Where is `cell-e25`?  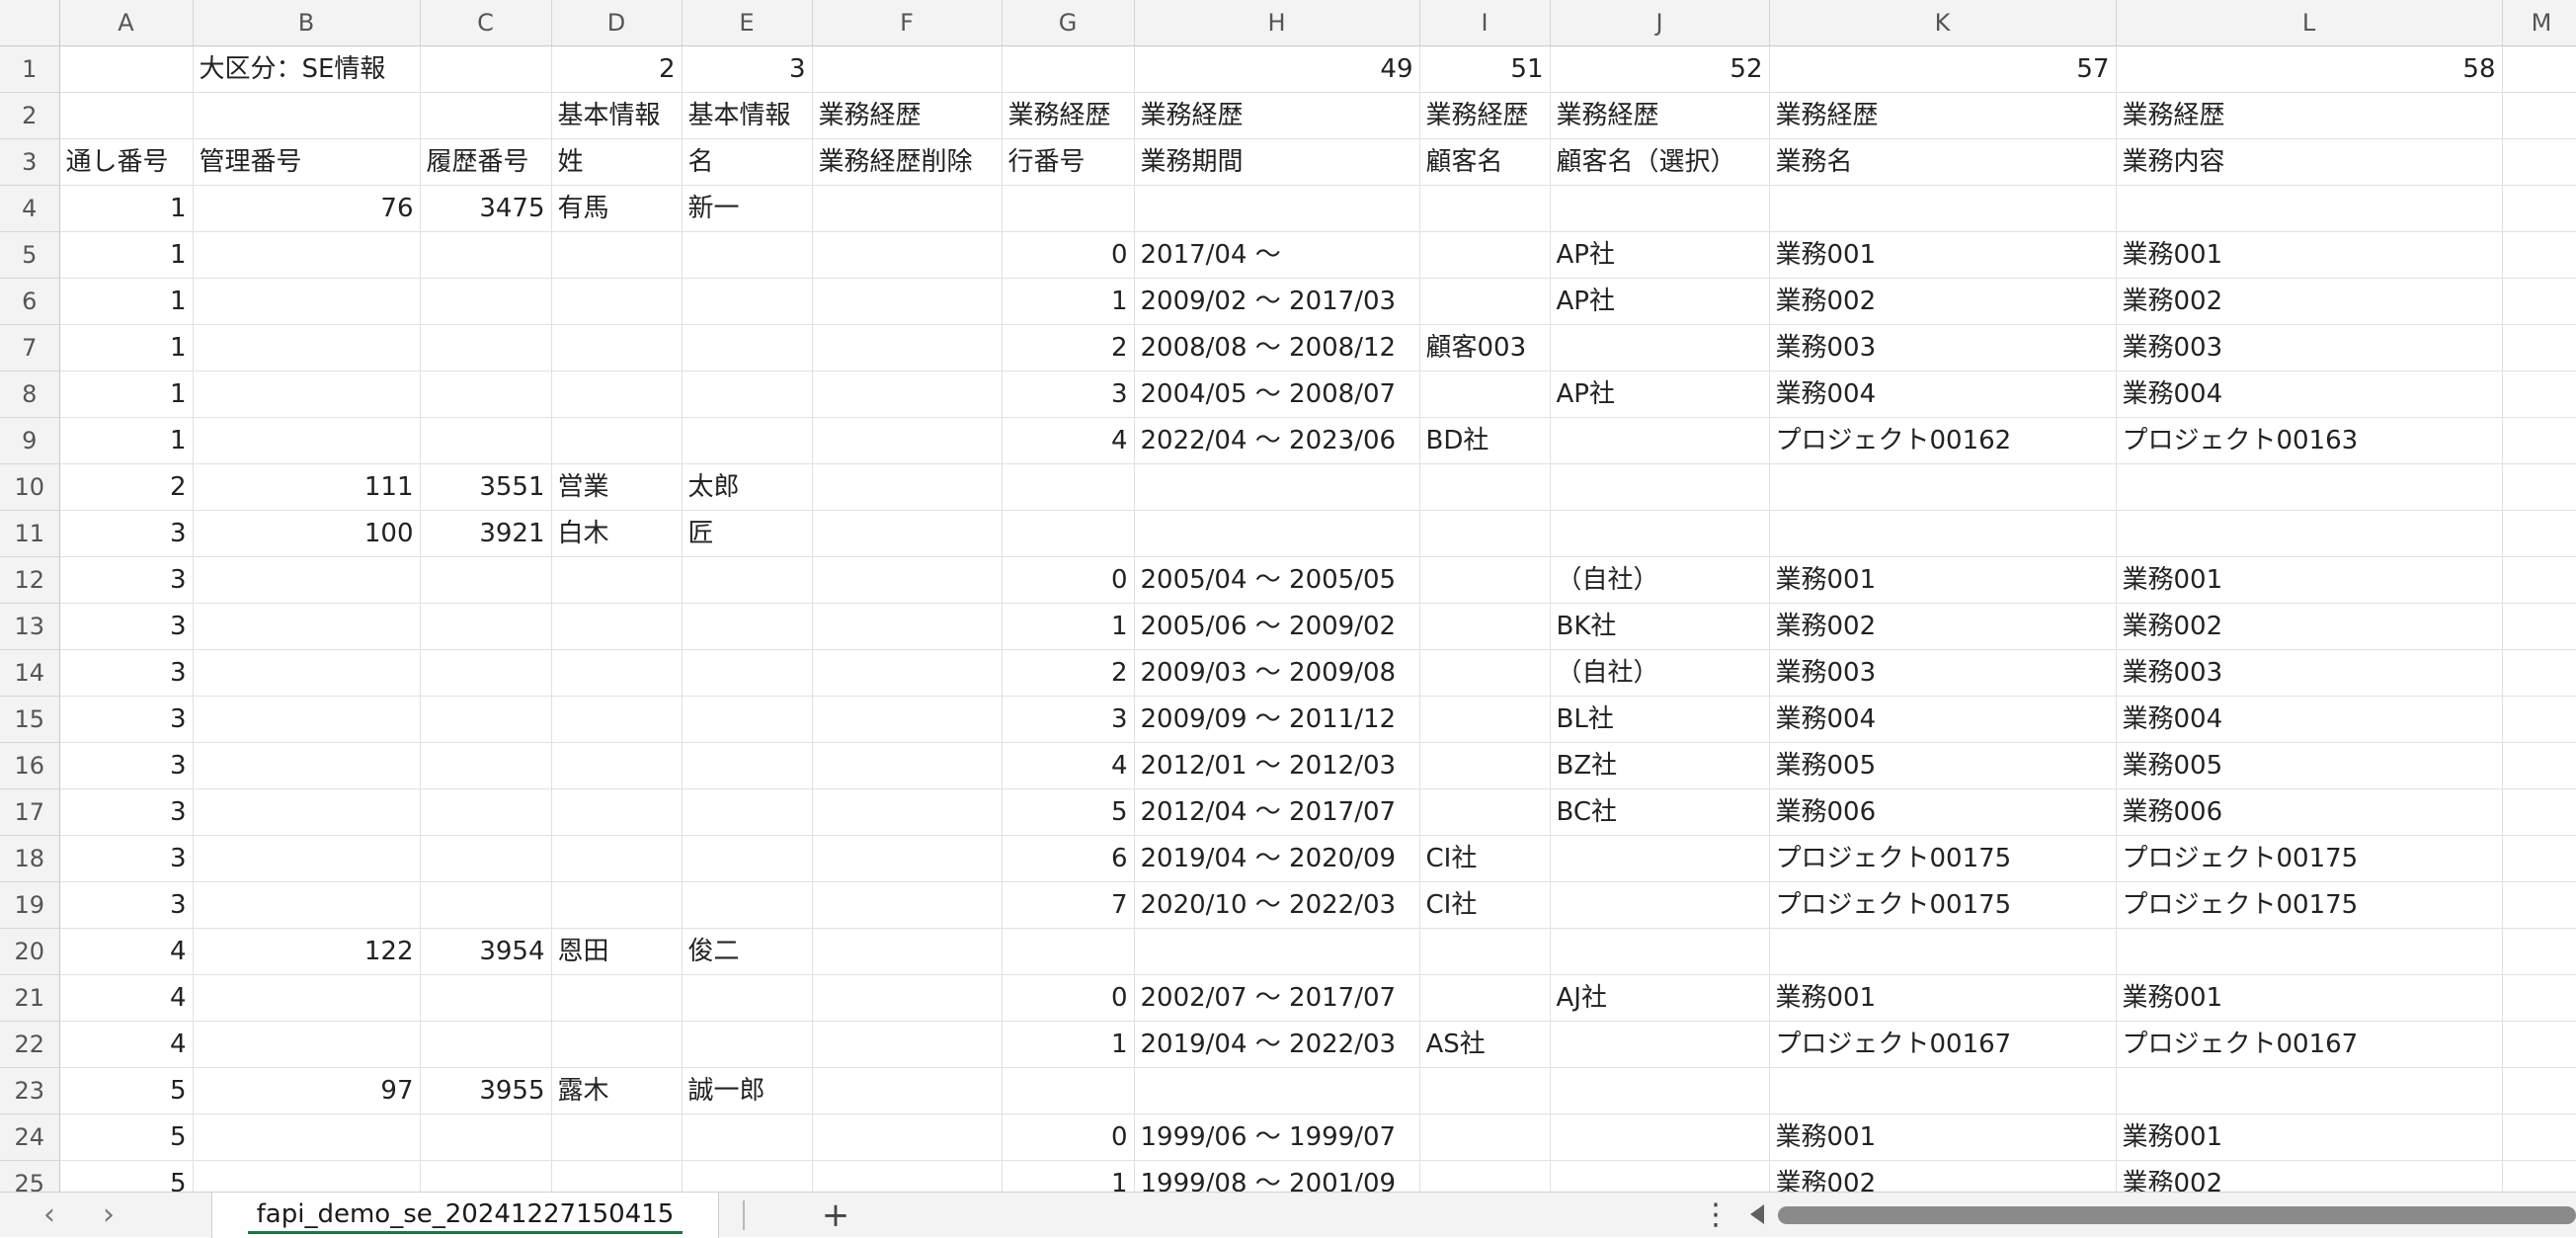 cell-e25 is located at coordinates (747, 1176).